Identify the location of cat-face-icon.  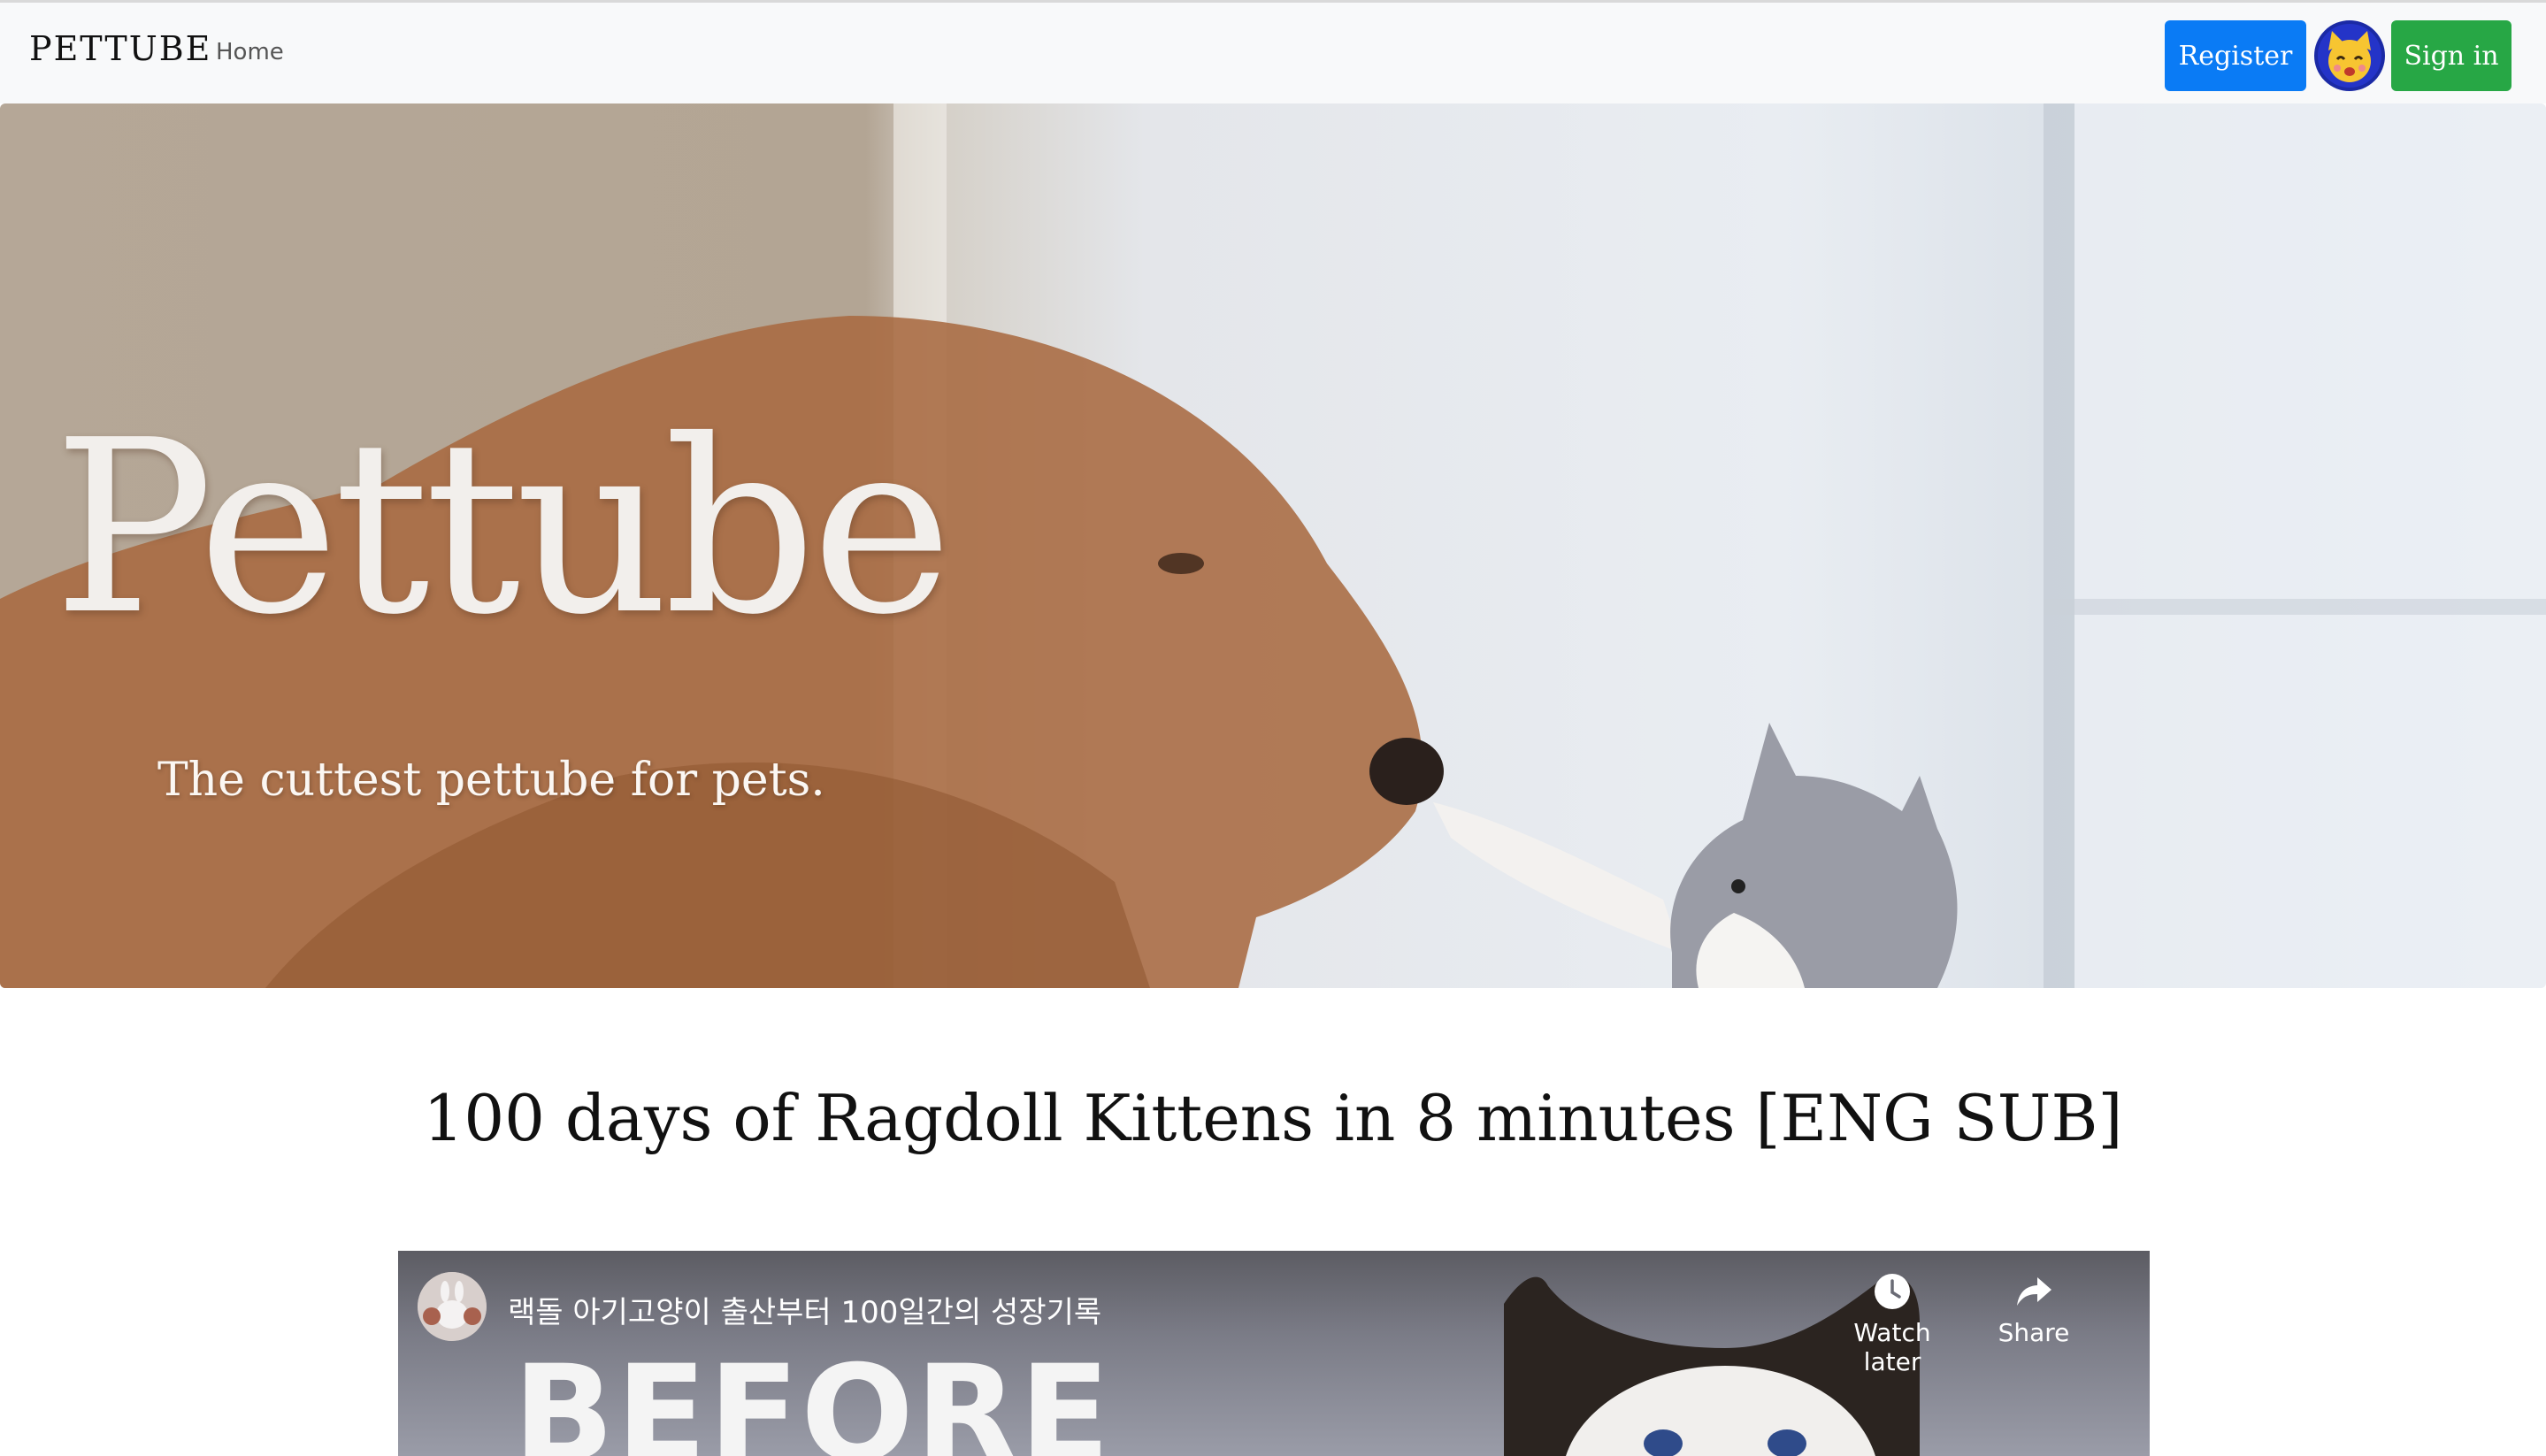
(2349, 55).